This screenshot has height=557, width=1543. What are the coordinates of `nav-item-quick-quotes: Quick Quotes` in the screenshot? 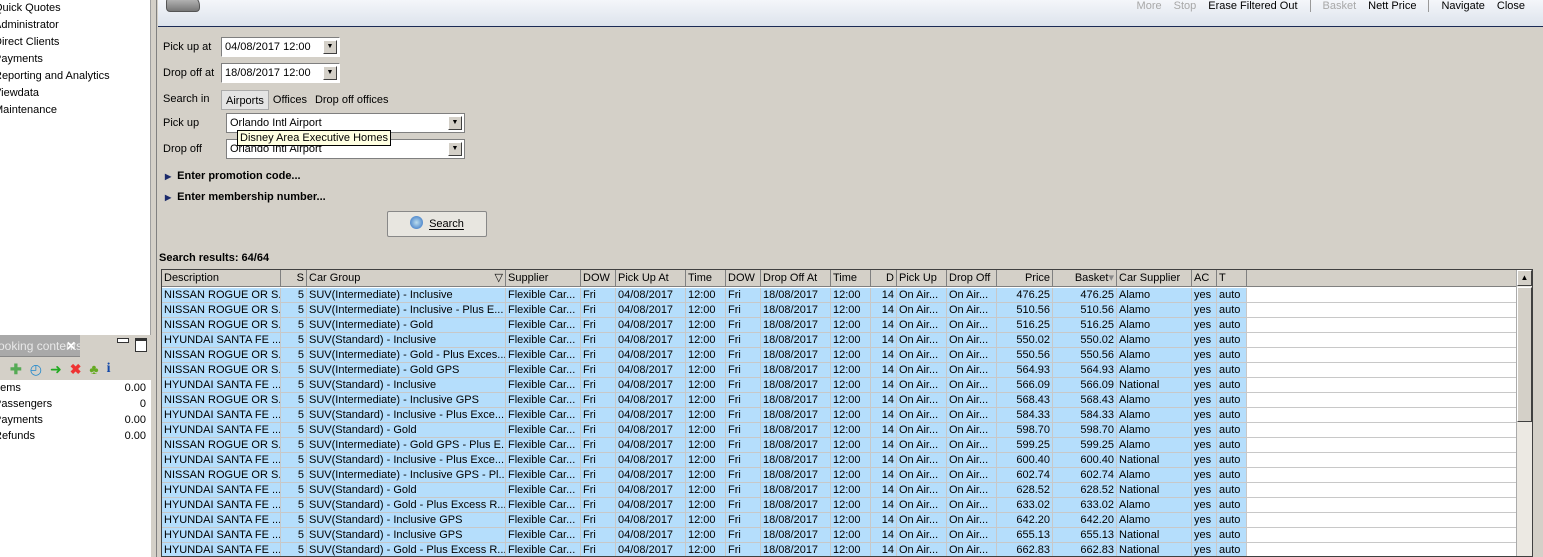 It's located at (75, 8).